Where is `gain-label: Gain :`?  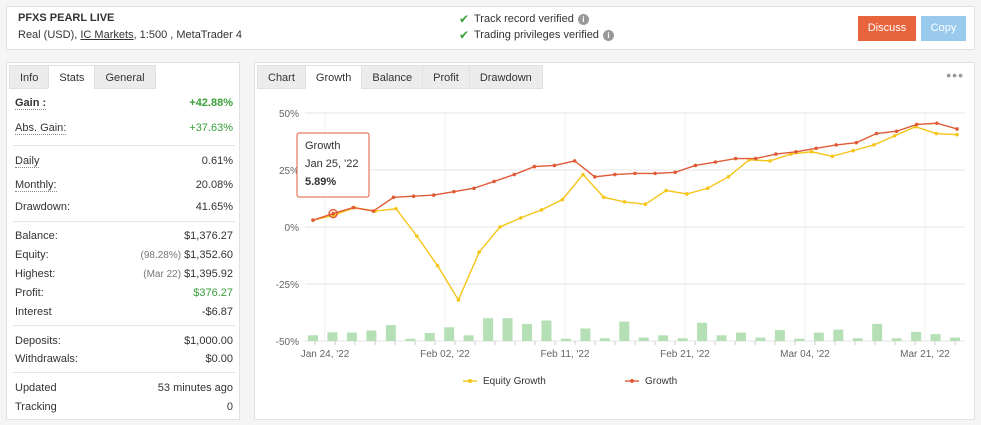
gain-label: Gain : is located at coordinates (31, 103).